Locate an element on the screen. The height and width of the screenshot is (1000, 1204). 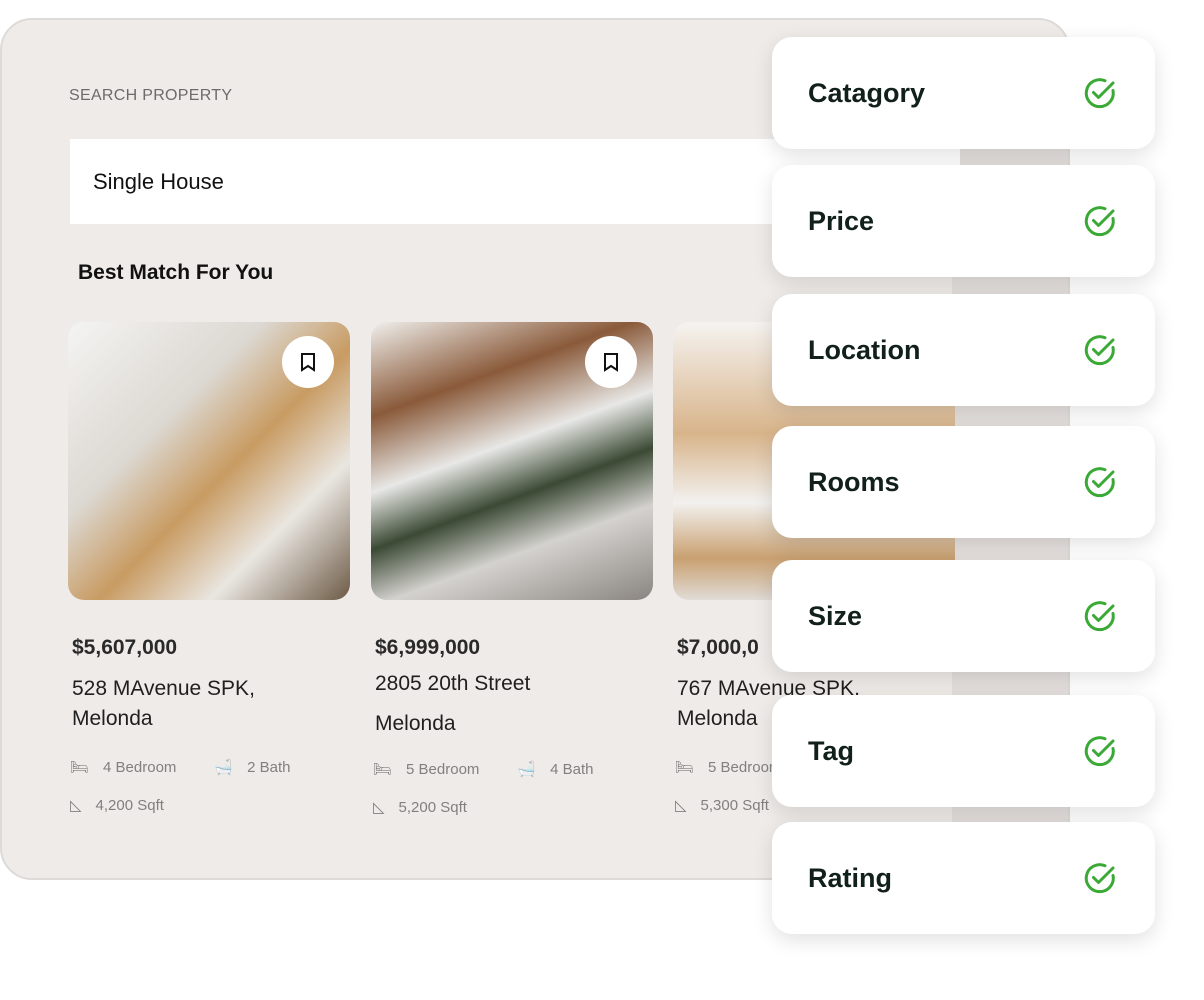
size-value: 4,200 Sqft is located at coordinates (129, 805).